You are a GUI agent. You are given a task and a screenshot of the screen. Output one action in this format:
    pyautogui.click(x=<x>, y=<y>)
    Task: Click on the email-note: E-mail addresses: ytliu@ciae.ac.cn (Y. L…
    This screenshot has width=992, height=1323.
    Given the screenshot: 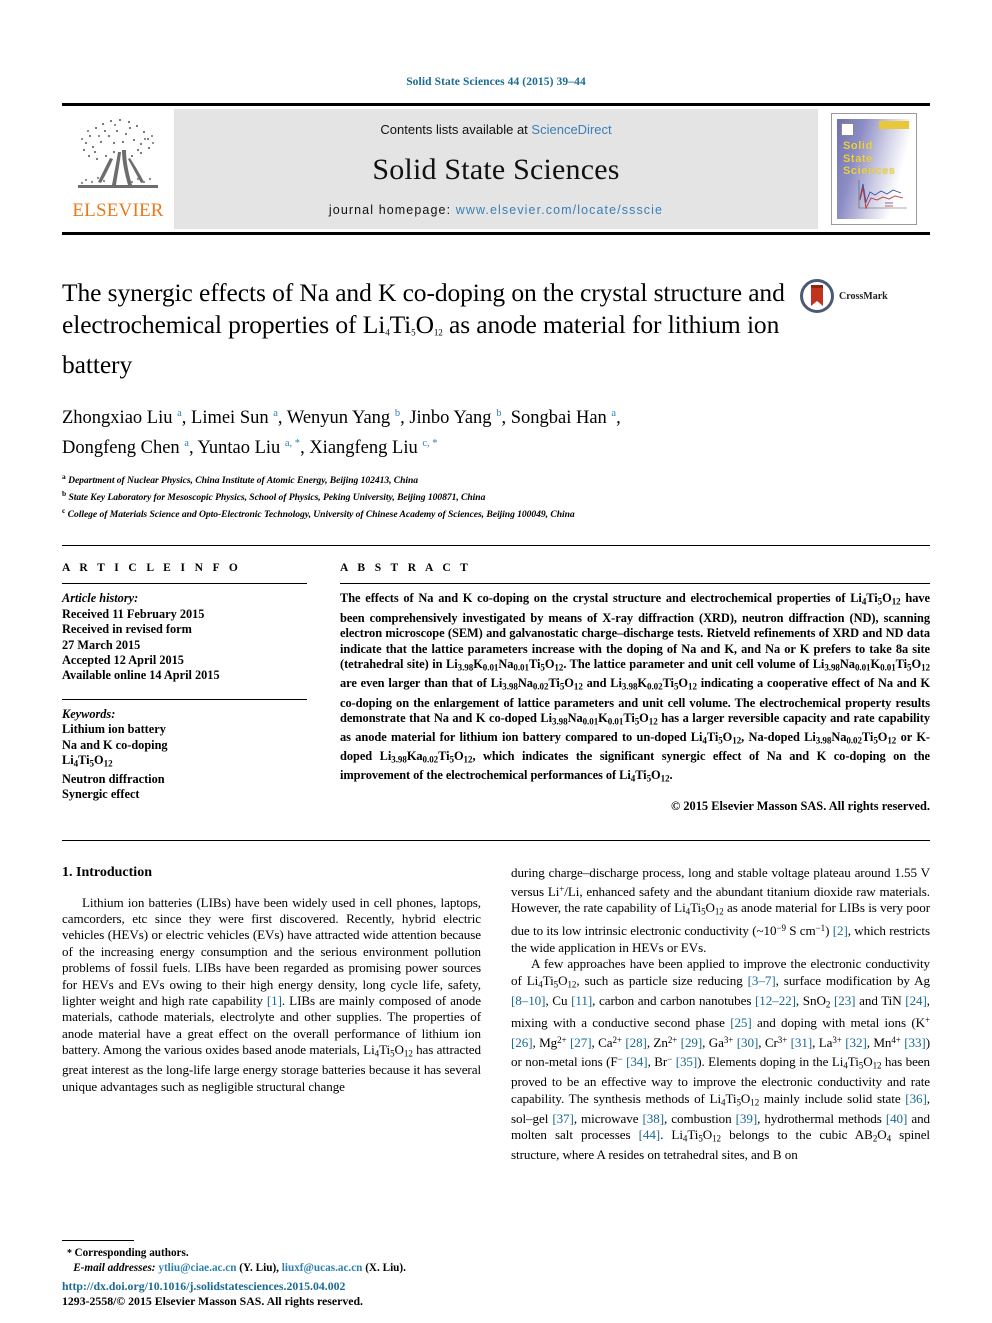 What is the action you would take?
    pyautogui.click(x=267, y=1268)
    